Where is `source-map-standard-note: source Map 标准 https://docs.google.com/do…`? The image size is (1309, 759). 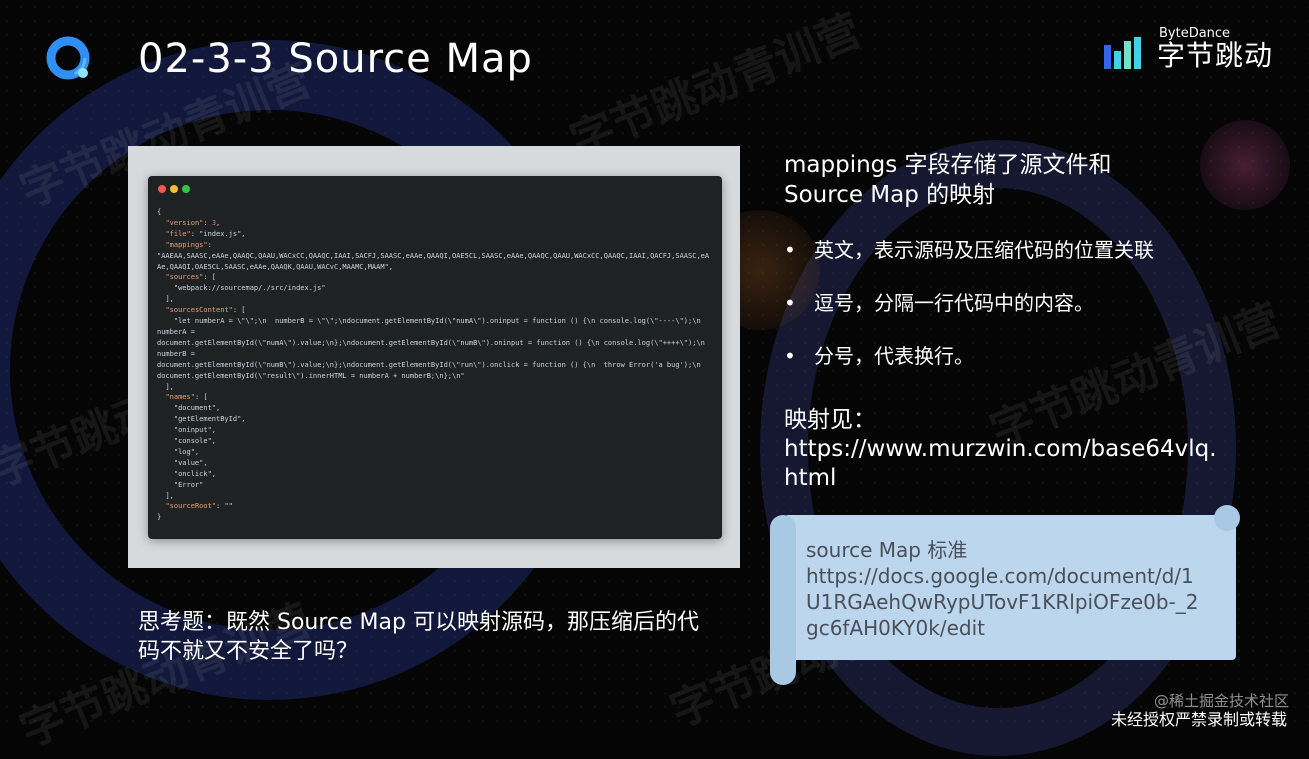 source-map-standard-note: source Map 标准 https://docs.google.com/do… is located at coordinates (1005, 595).